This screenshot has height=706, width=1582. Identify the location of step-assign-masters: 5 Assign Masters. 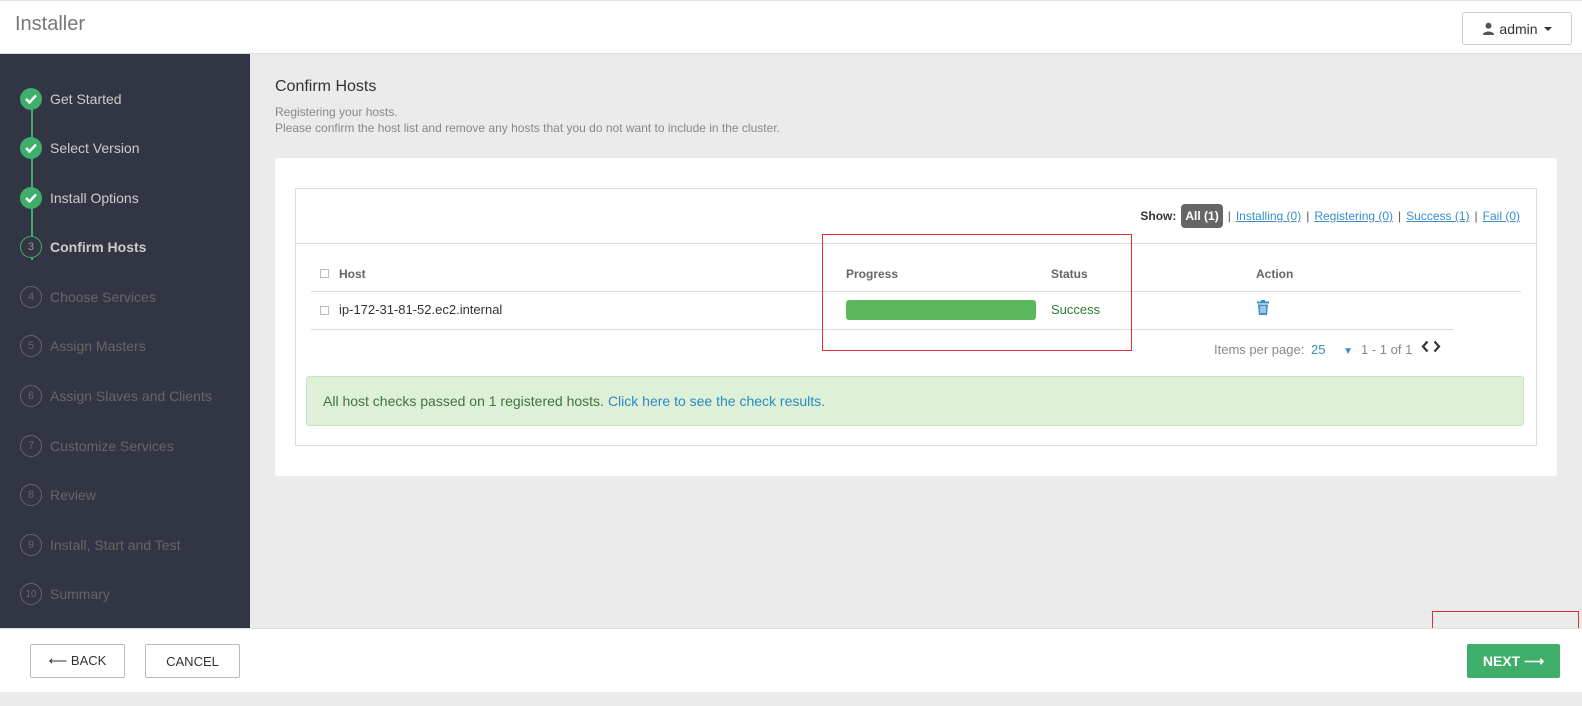
(83, 346).